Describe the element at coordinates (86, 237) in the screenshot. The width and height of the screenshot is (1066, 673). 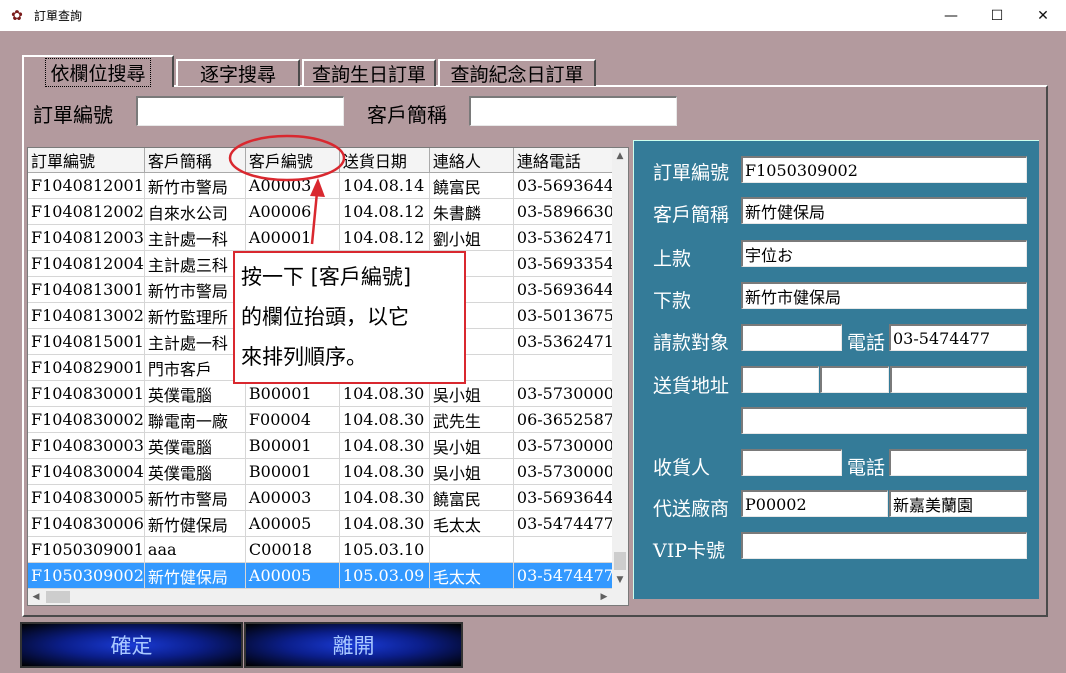
I see `cell-order-no: F1040812003` at that location.